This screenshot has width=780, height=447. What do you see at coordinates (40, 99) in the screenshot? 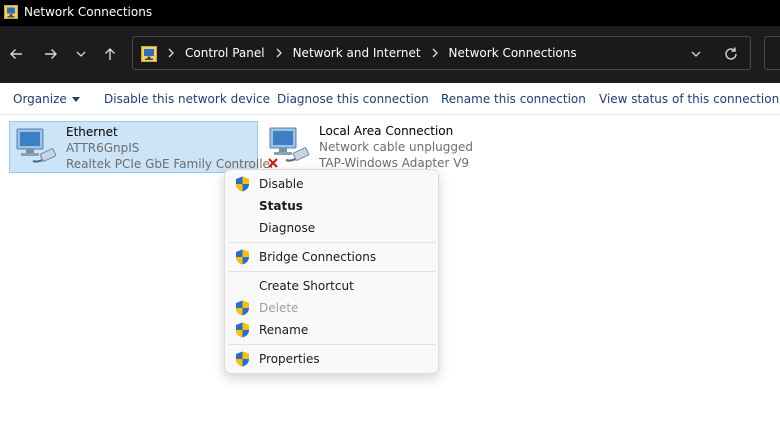
I see `organize-label: Organize` at bounding box center [40, 99].